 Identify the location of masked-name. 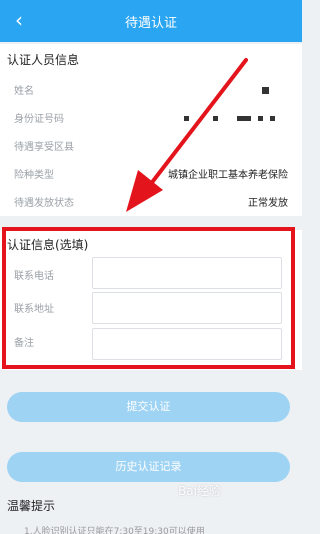
(265, 90).